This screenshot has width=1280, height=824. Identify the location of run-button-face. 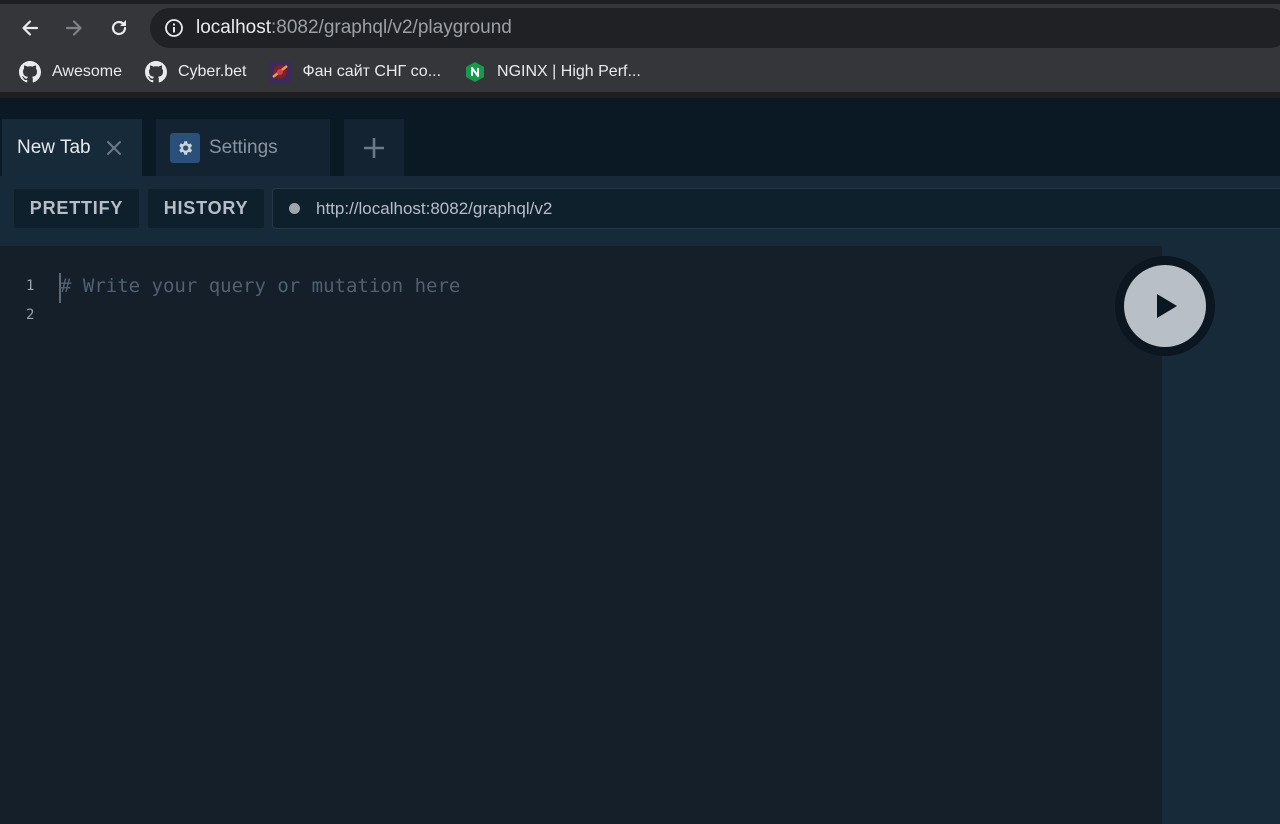
(1165, 306).